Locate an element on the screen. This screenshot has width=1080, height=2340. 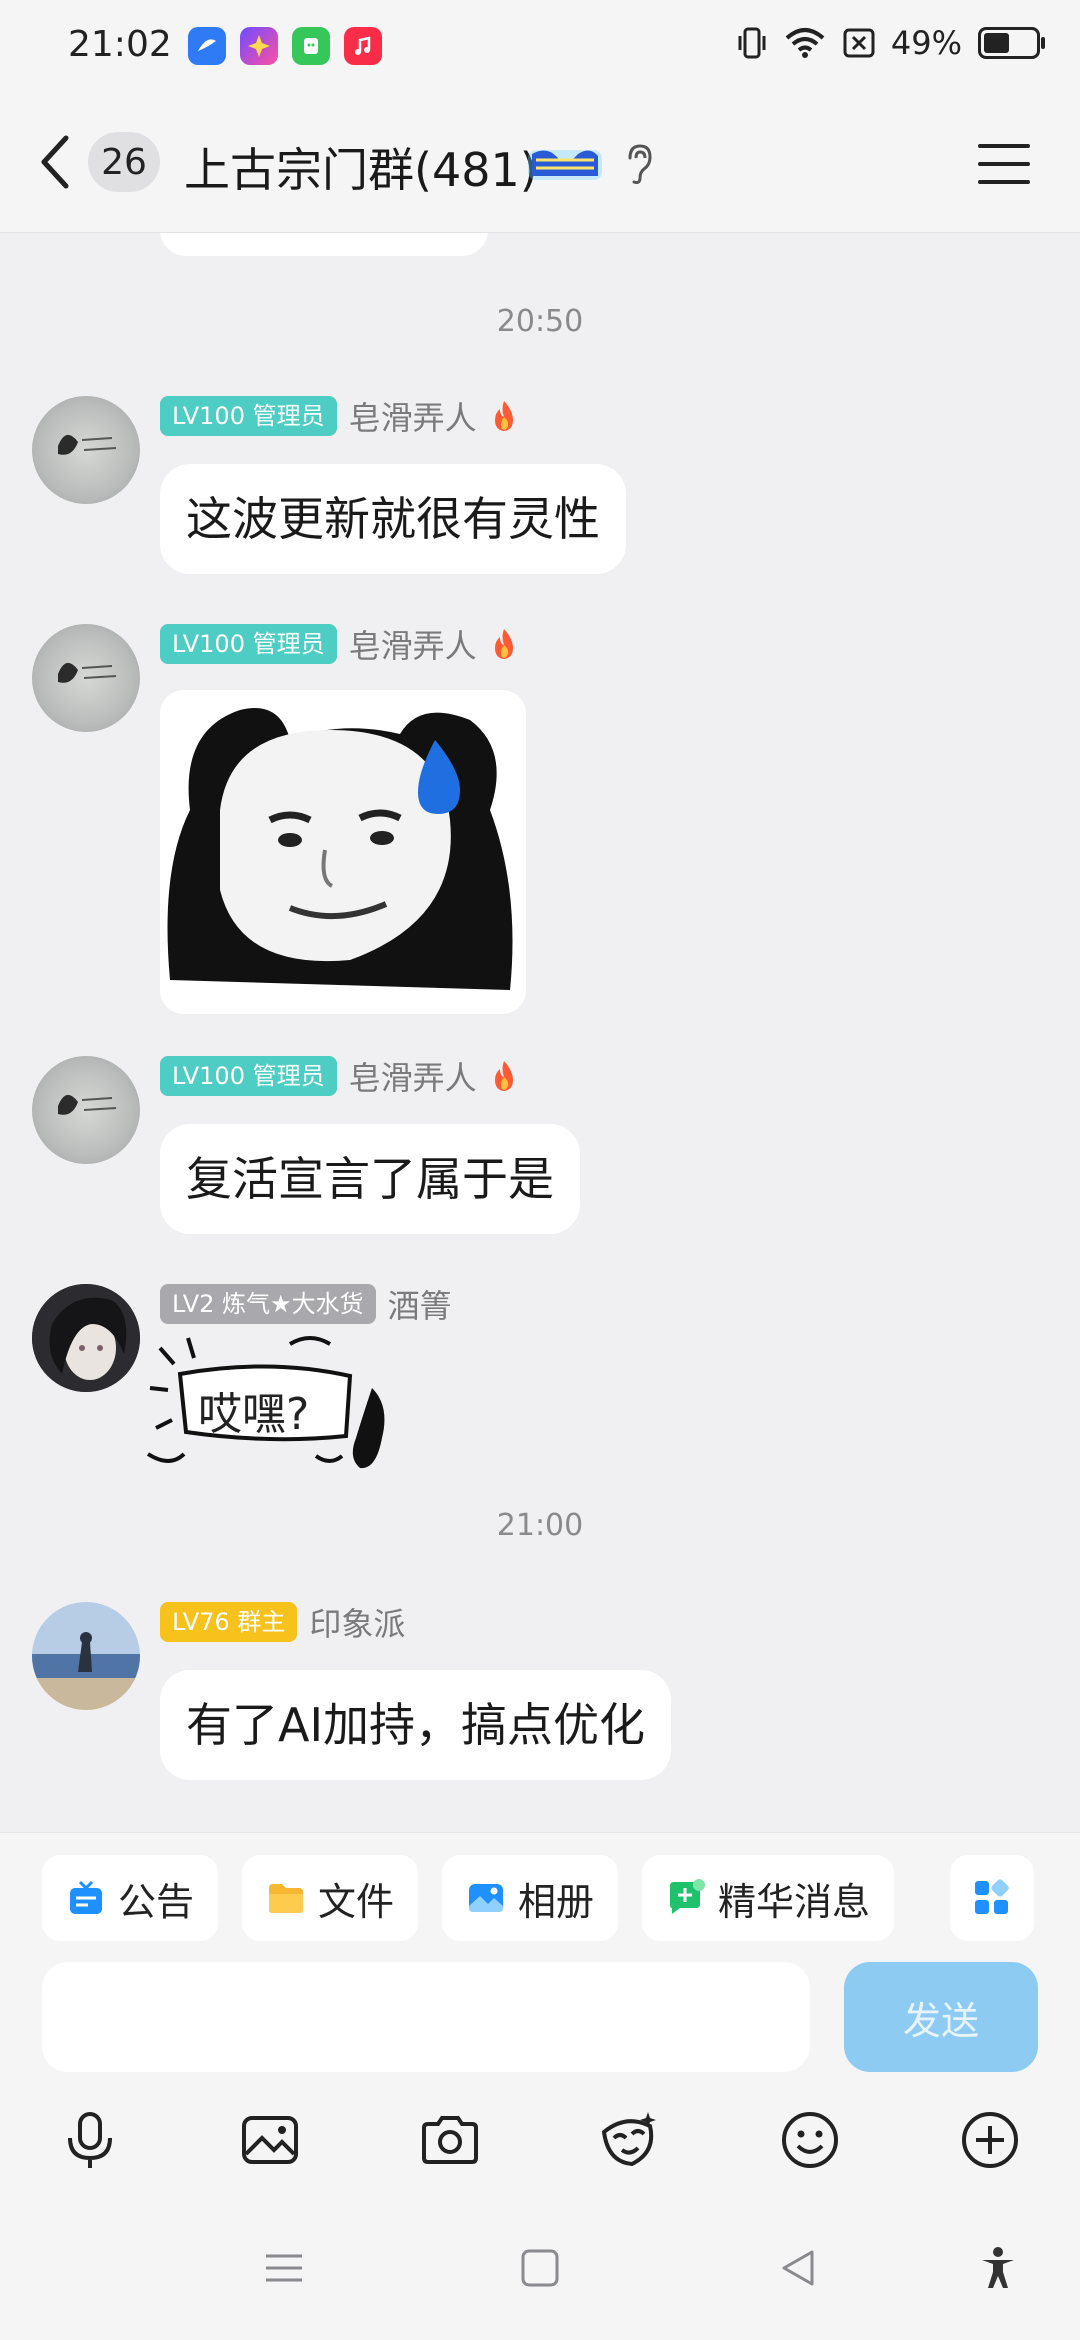
shortcut-highlight: 精华消息 is located at coordinates (768, 1898).